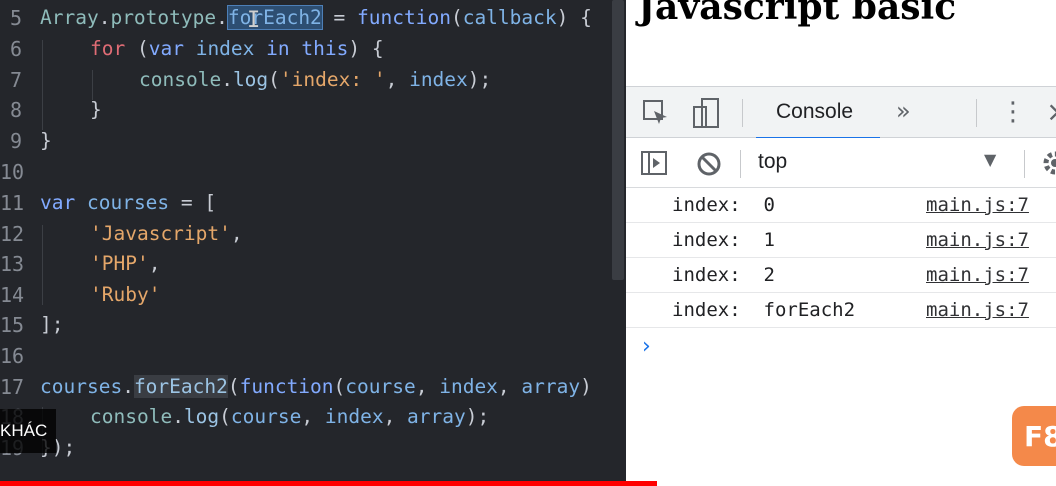  Describe the element at coordinates (990, 159) in the screenshot. I see `chevron-down-icon: ▼` at that location.